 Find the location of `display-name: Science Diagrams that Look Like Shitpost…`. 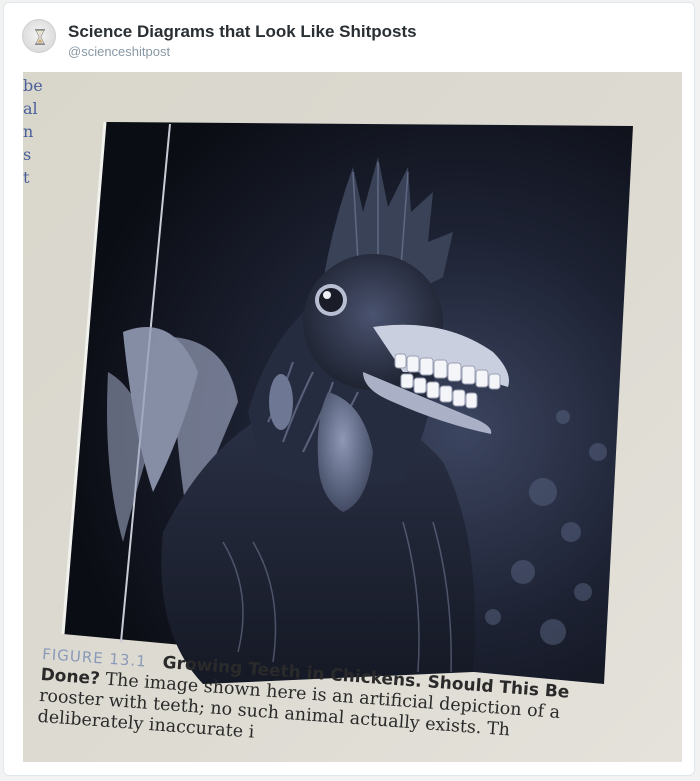

display-name: Science Diagrams that Look Like Shitpost… is located at coordinates (242, 32).